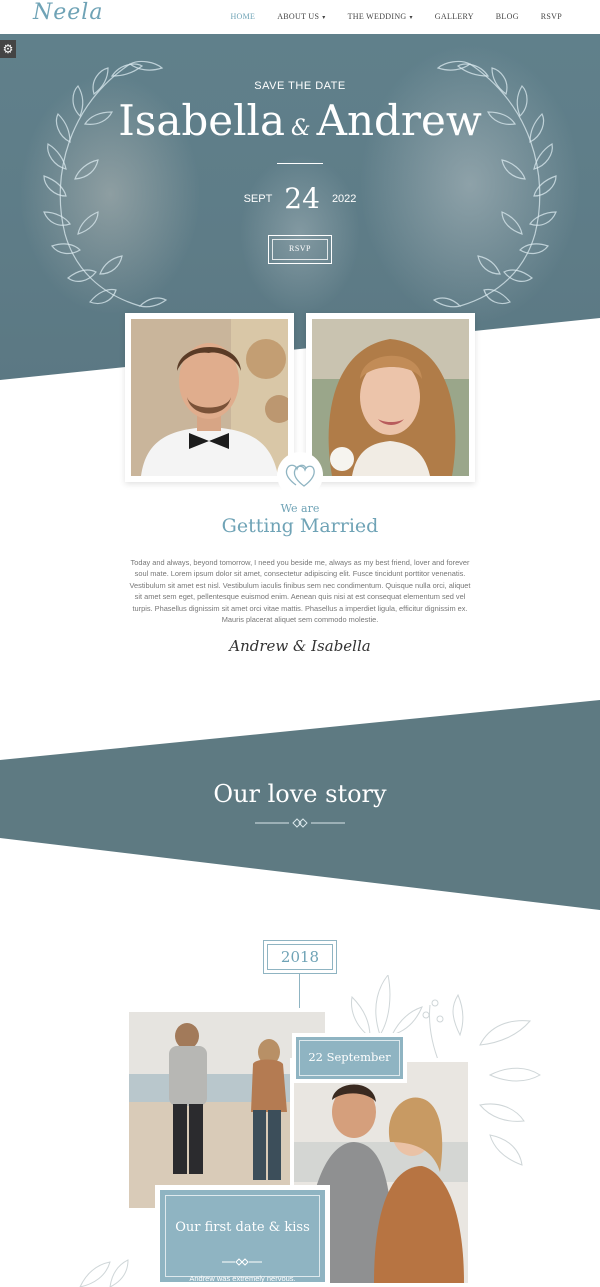 The height and width of the screenshot is (1287, 600). I want to click on gear-icon: ⚙, so click(8, 49).